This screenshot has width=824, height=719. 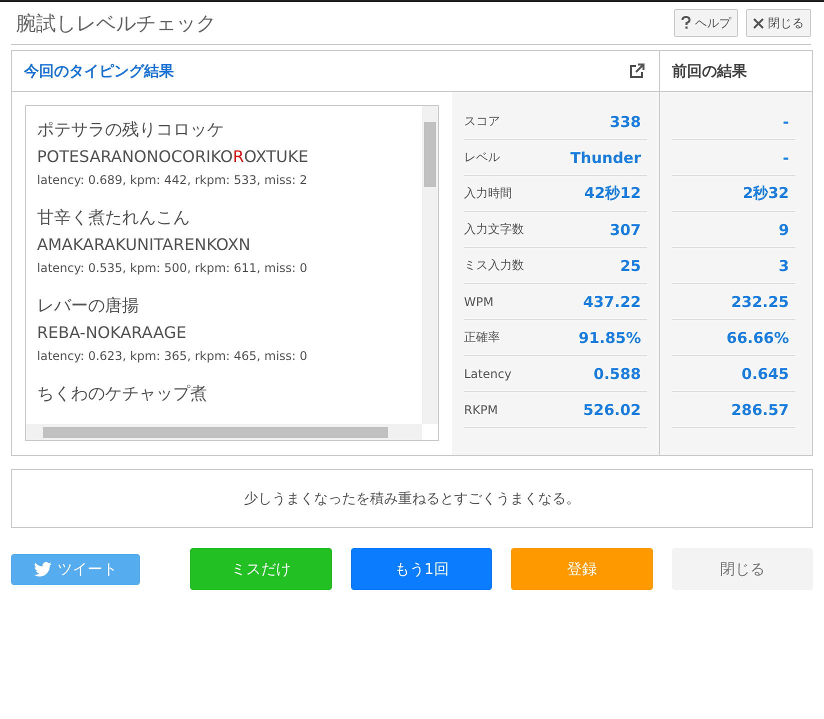 I want to click on stat-value: 66.66%, so click(x=758, y=337).